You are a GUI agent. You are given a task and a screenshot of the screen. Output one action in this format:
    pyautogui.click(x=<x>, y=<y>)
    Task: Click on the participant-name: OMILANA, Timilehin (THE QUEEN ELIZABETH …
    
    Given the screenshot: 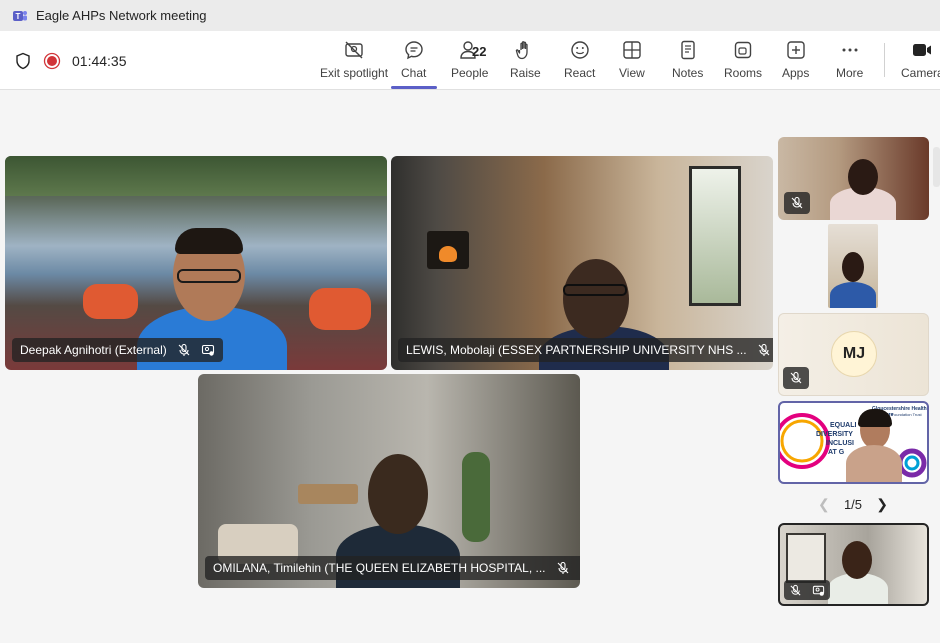 What is the action you would take?
    pyautogui.click(x=379, y=568)
    